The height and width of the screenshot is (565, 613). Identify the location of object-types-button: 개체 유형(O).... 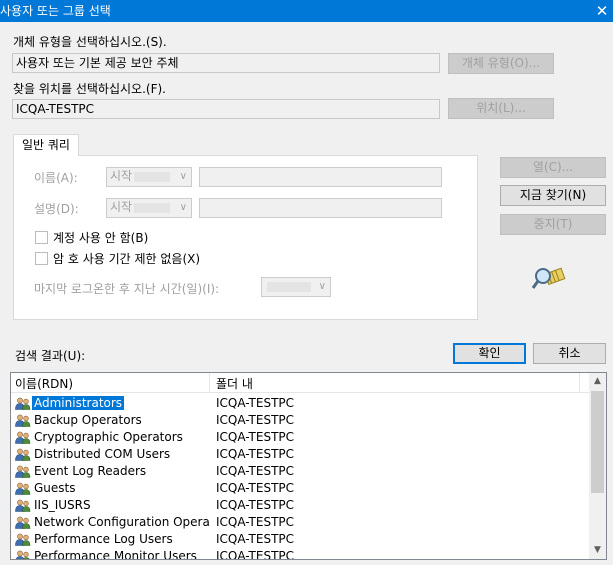
(501, 63).